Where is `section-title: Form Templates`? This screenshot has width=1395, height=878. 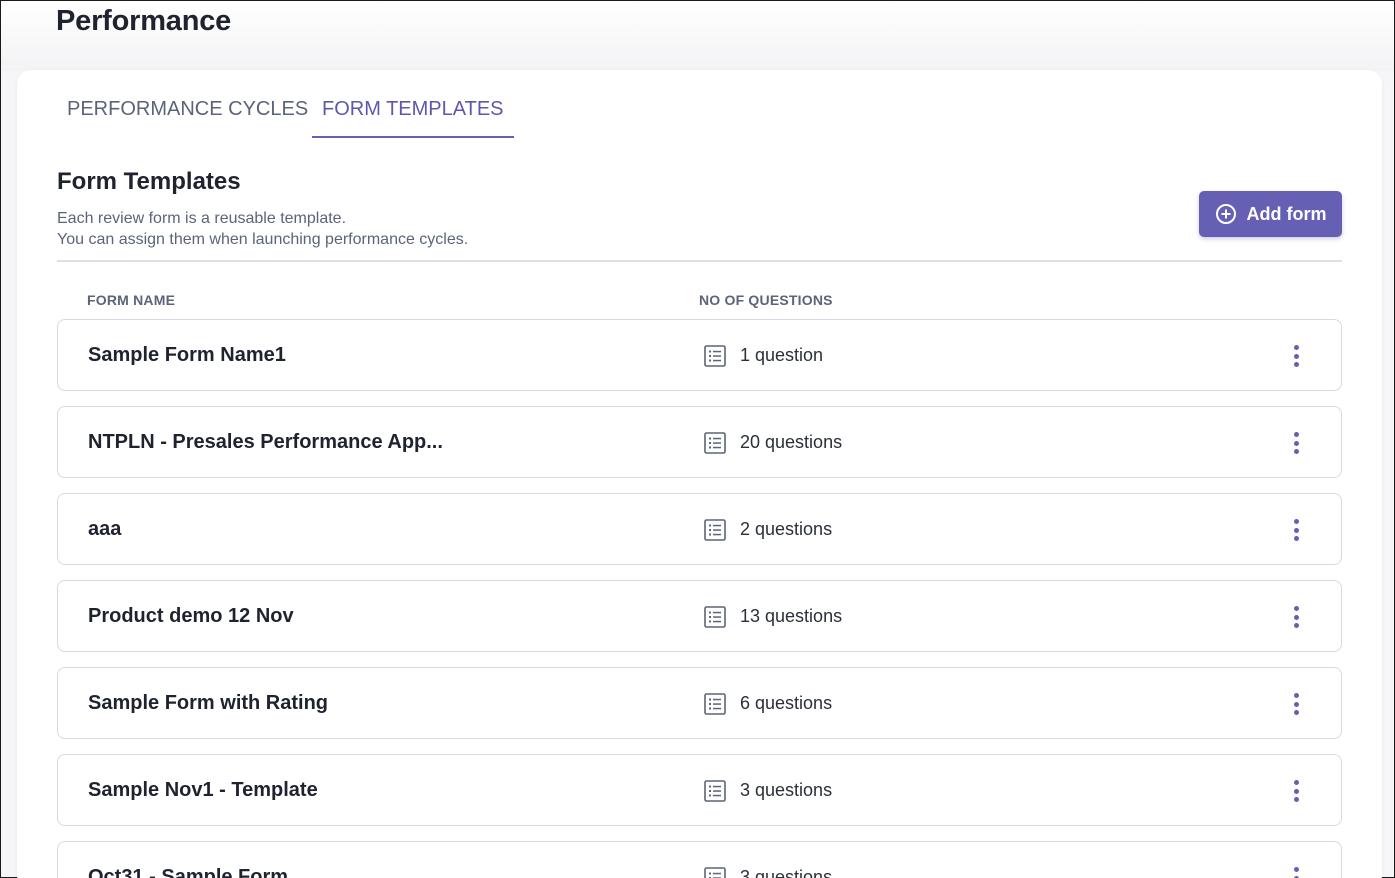 section-title: Form Templates is located at coordinates (149, 181).